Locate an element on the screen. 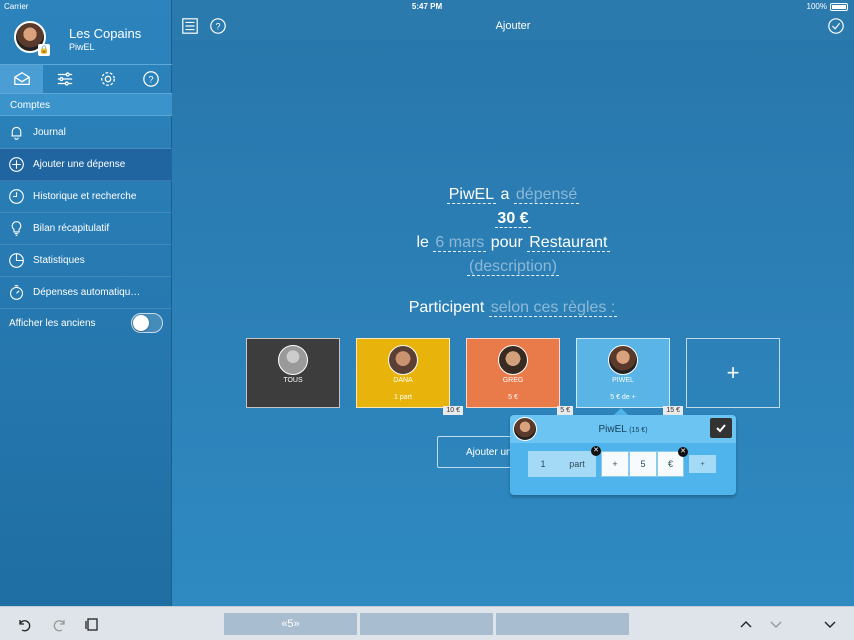 The image size is (854, 640). participant-card-all: TOUS is located at coordinates (293, 373).